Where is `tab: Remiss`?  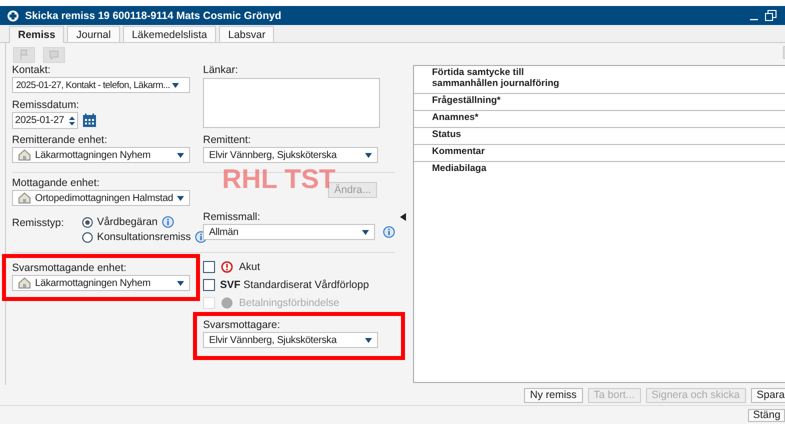 tab: Remiss is located at coordinates (36, 34).